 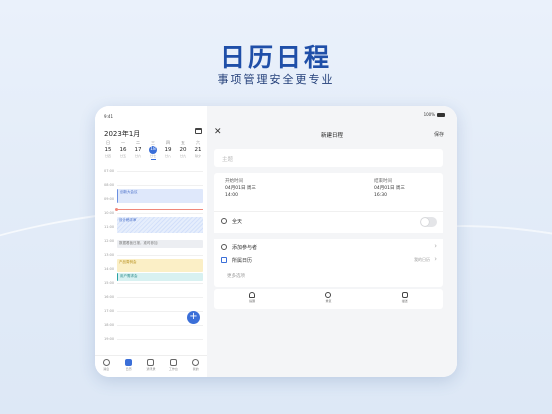 What do you see at coordinates (151, 297) in the screenshot?
I see `hour-row: 16:00` at bounding box center [151, 297].